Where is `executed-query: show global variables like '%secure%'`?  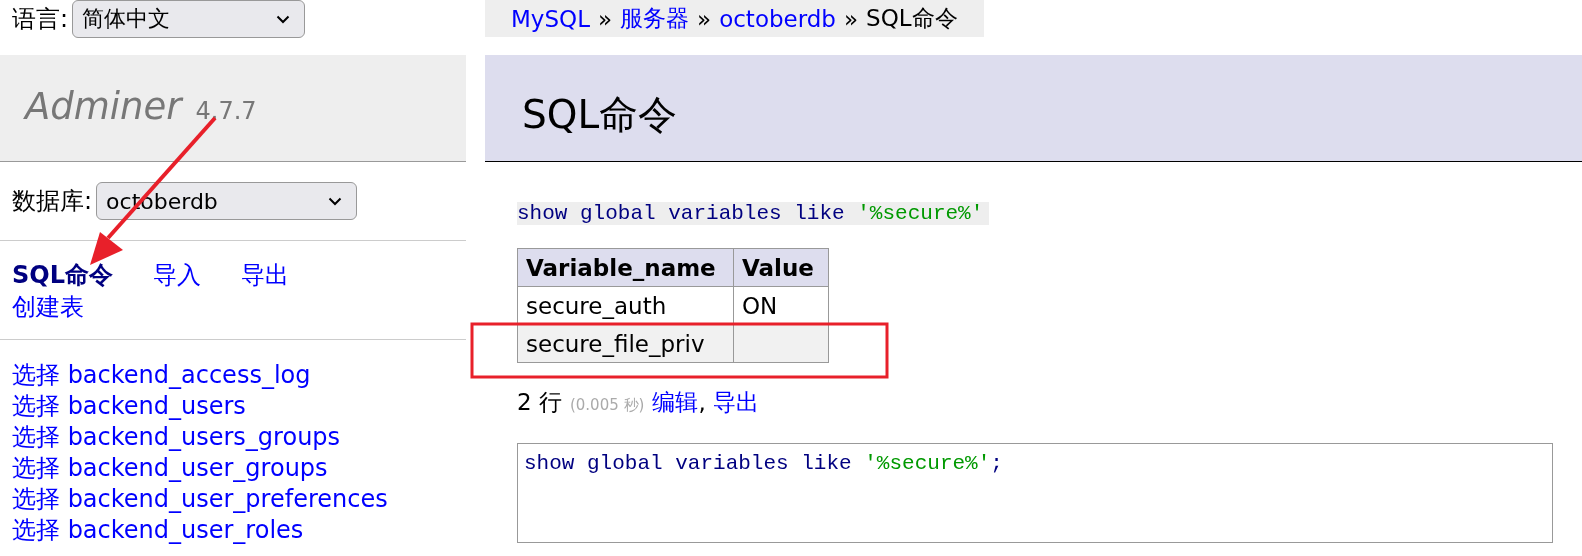 executed-query: show global variables like '%secure%' is located at coordinates (753, 213).